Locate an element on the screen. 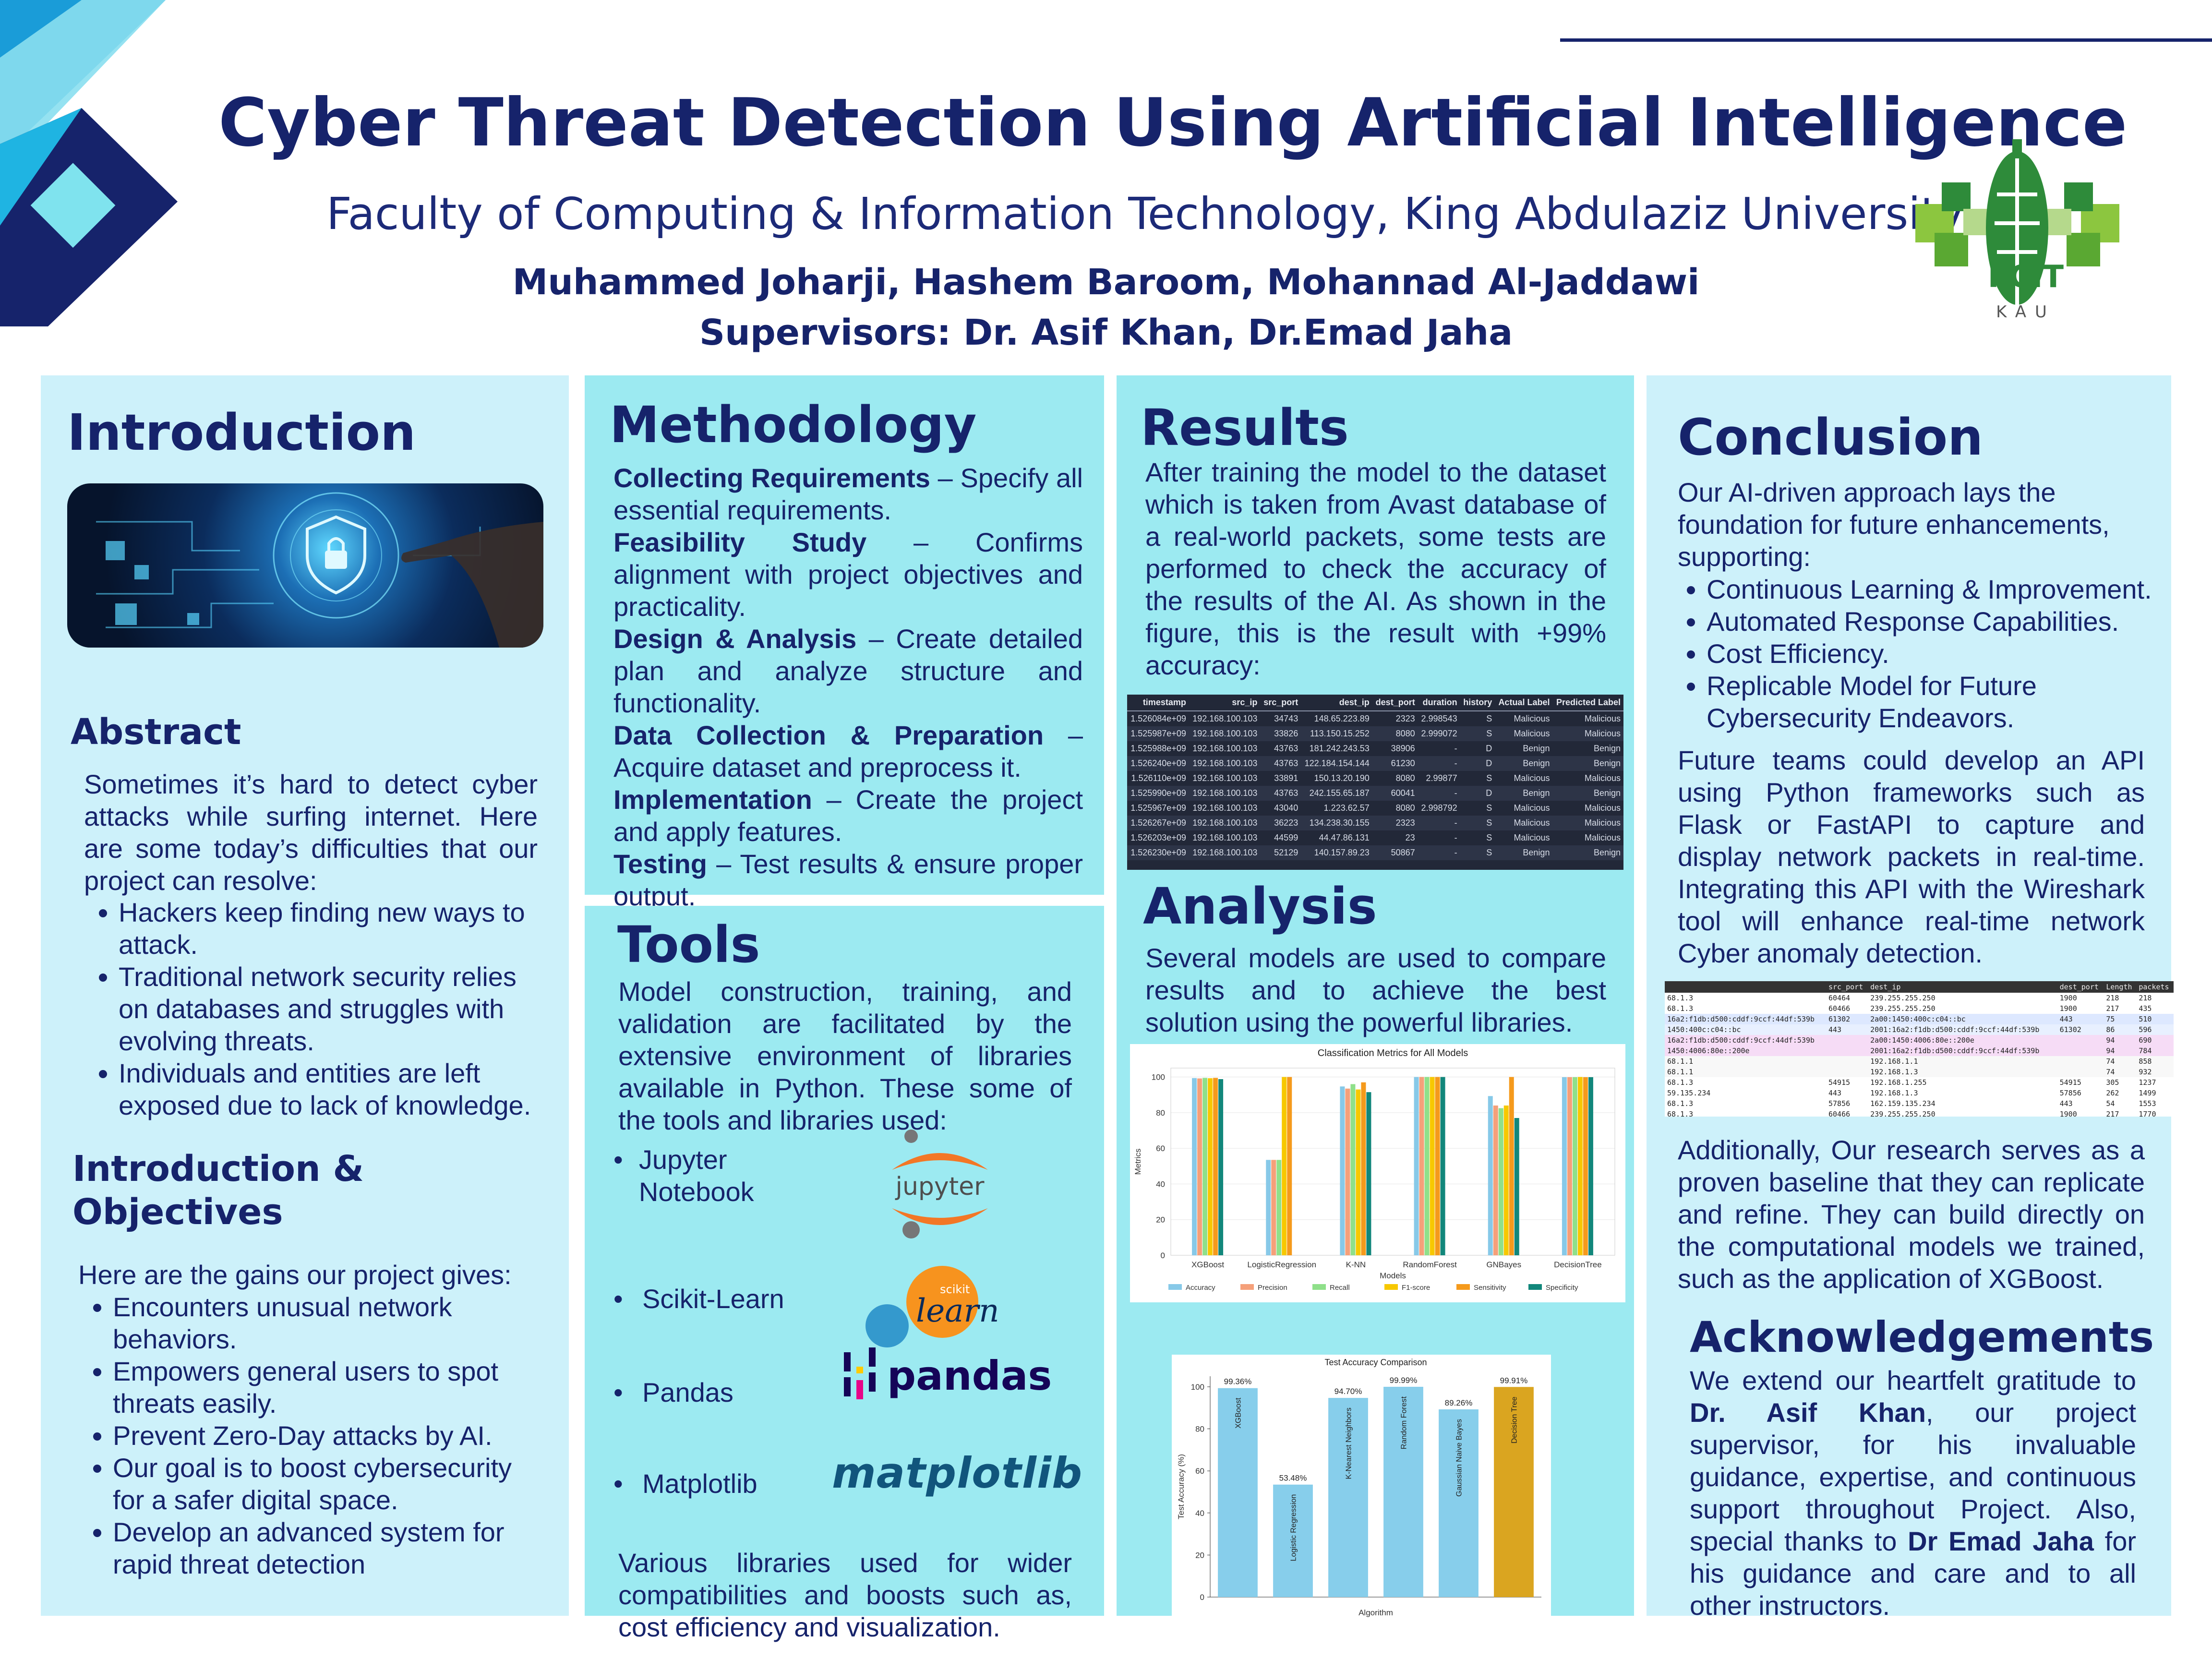 The height and width of the screenshot is (1659, 2212). table-cell: 1.223.62.57 is located at coordinates (1346, 808).